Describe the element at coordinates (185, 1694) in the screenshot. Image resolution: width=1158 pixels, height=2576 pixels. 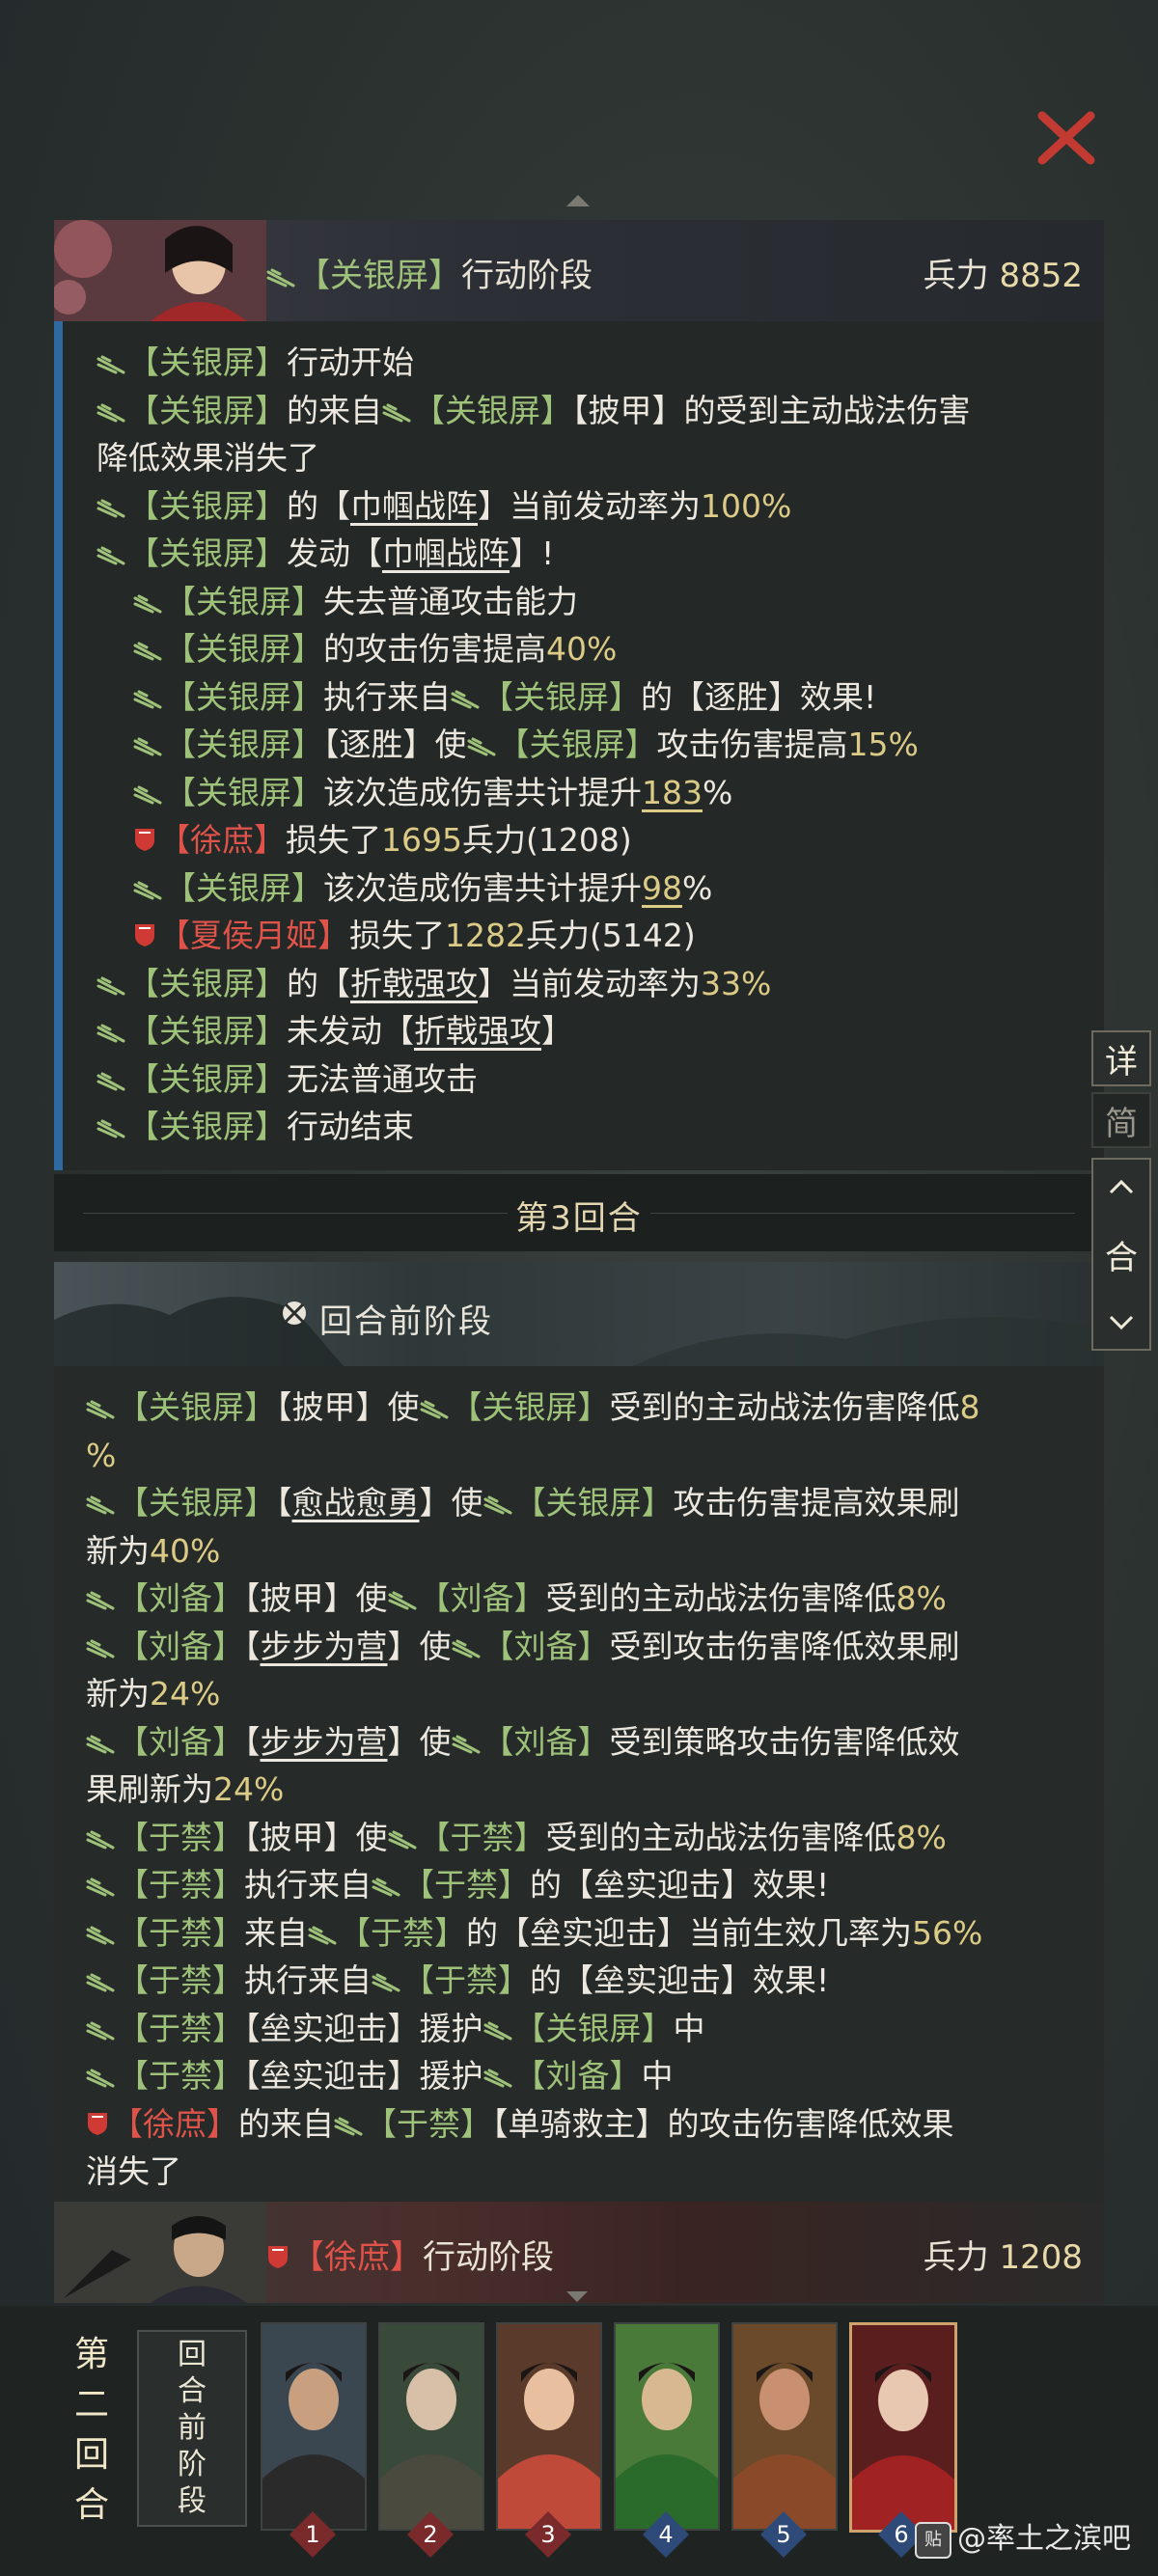
I see `highlight-value: 24%` at that location.